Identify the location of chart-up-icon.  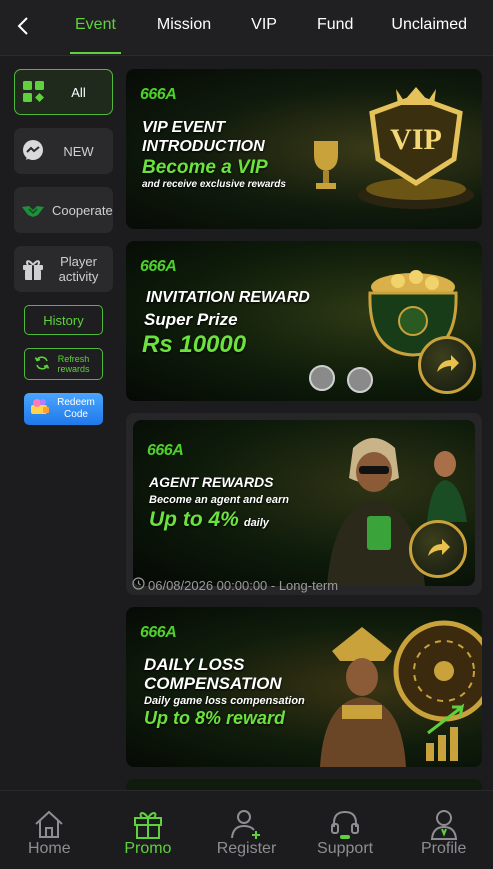
(449, 735).